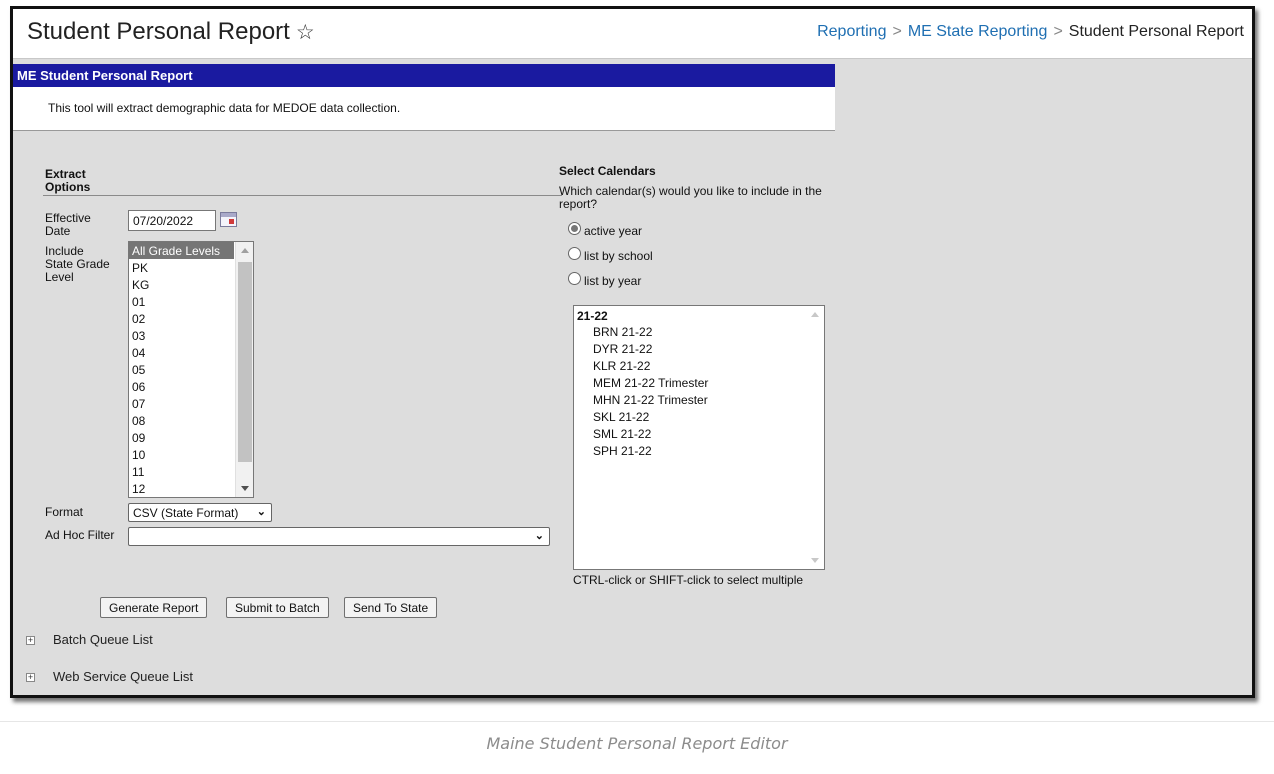  Describe the element at coordinates (699, 450) in the screenshot. I see `calendar-option: SPH 21-22` at that location.